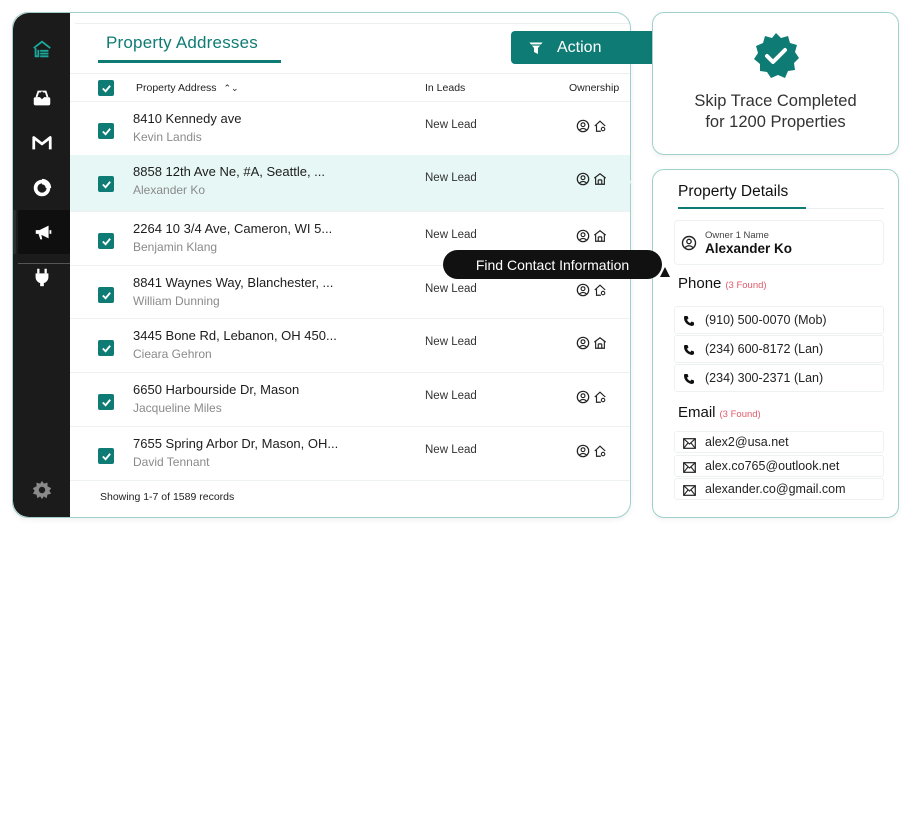 The height and width of the screenshot is (816, 910). What do you see at coordinates (41, 49) in the screenshot?
I see `home-logo-icon` at bounding box center [41, 49].